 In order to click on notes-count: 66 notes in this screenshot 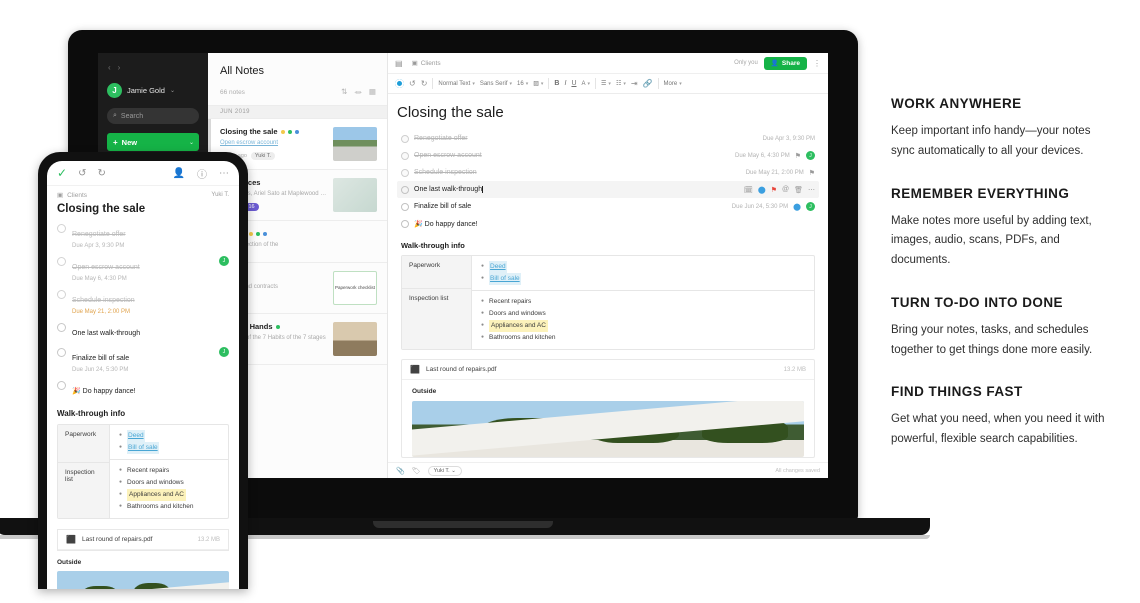, I will do `click(232, 92)`.